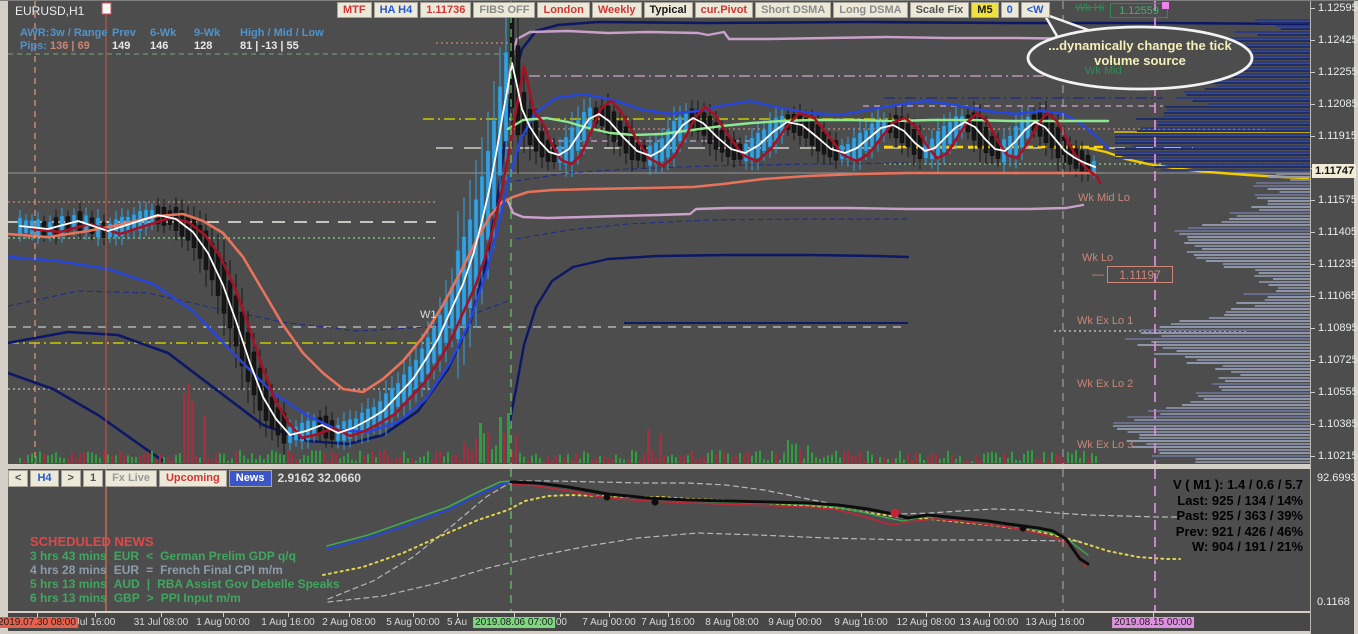 The height and width of the screenshot is (634, 1358). Describe the element at coordinates (68, 598) in the screenshot. I see `news-time: 6 hrs 13 mins` at that location.